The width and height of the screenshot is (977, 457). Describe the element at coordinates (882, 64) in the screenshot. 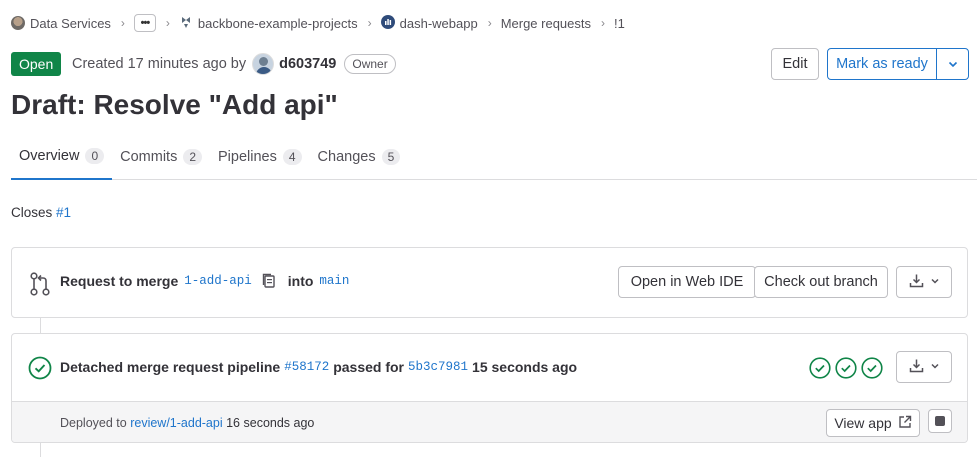

I see `mark-as-ready-button: Mark as ready` at that location.